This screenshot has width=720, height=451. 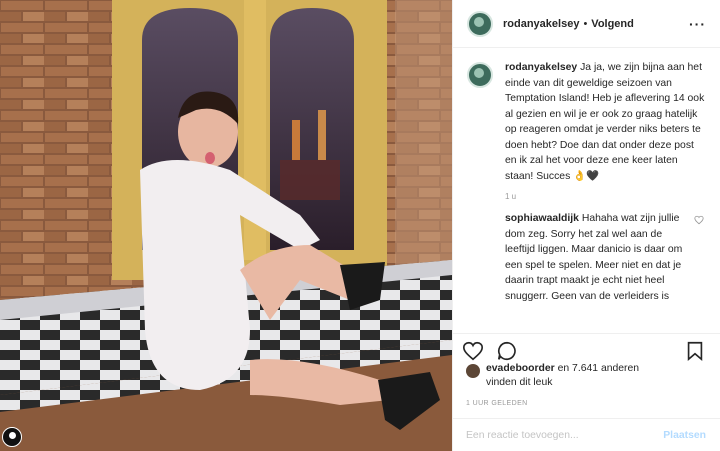 What do you see at coordinates (520, 368) in the screenshot?
I see `liker-username: evadeboorder` at bounding box center [520, 368].